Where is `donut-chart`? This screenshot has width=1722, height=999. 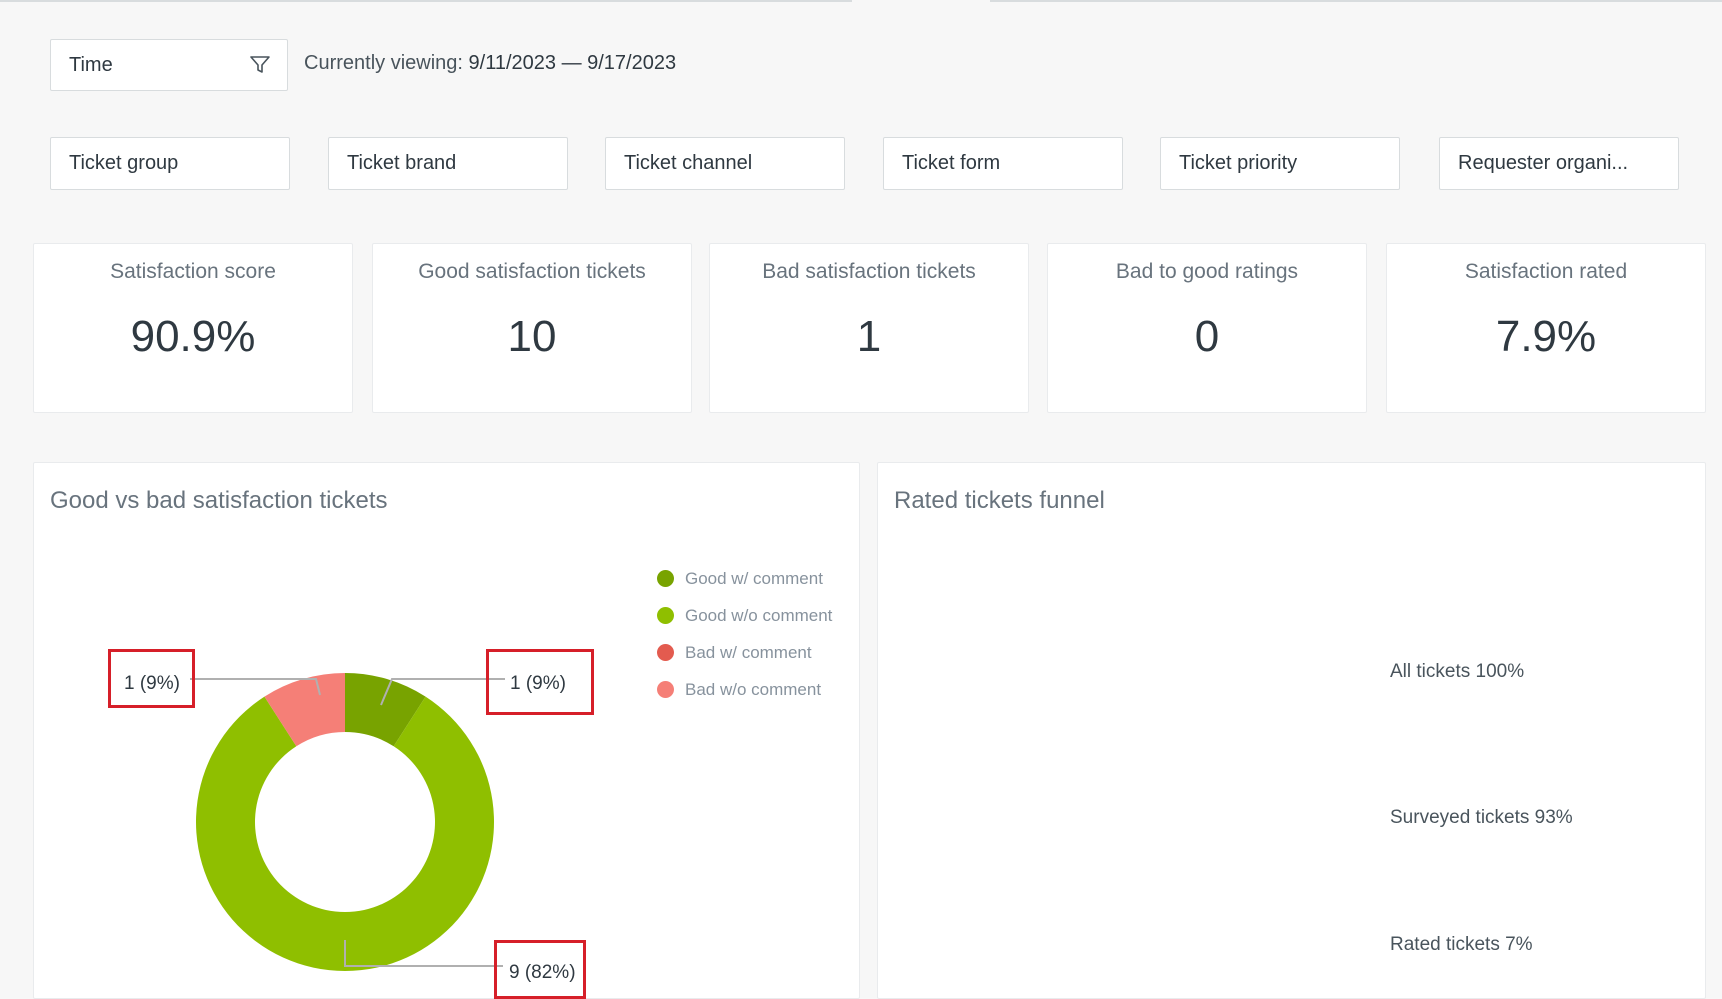 donut-chart is located at coordinates (344, 822).